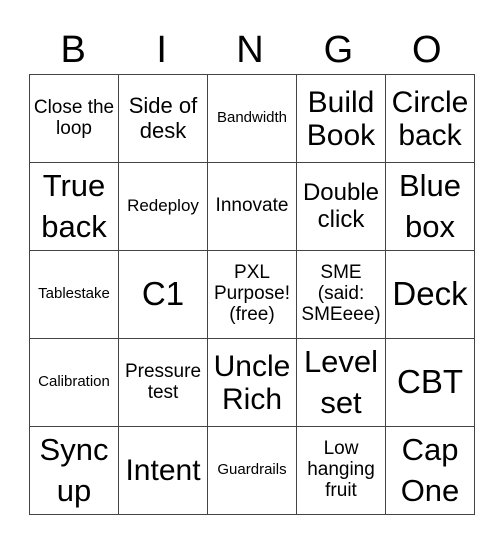 This screenshot has width=500, height=544. Describe the element at coordinates (74, 294) in the screenshot. I see `bingo-cell: Tablestake` at that location.